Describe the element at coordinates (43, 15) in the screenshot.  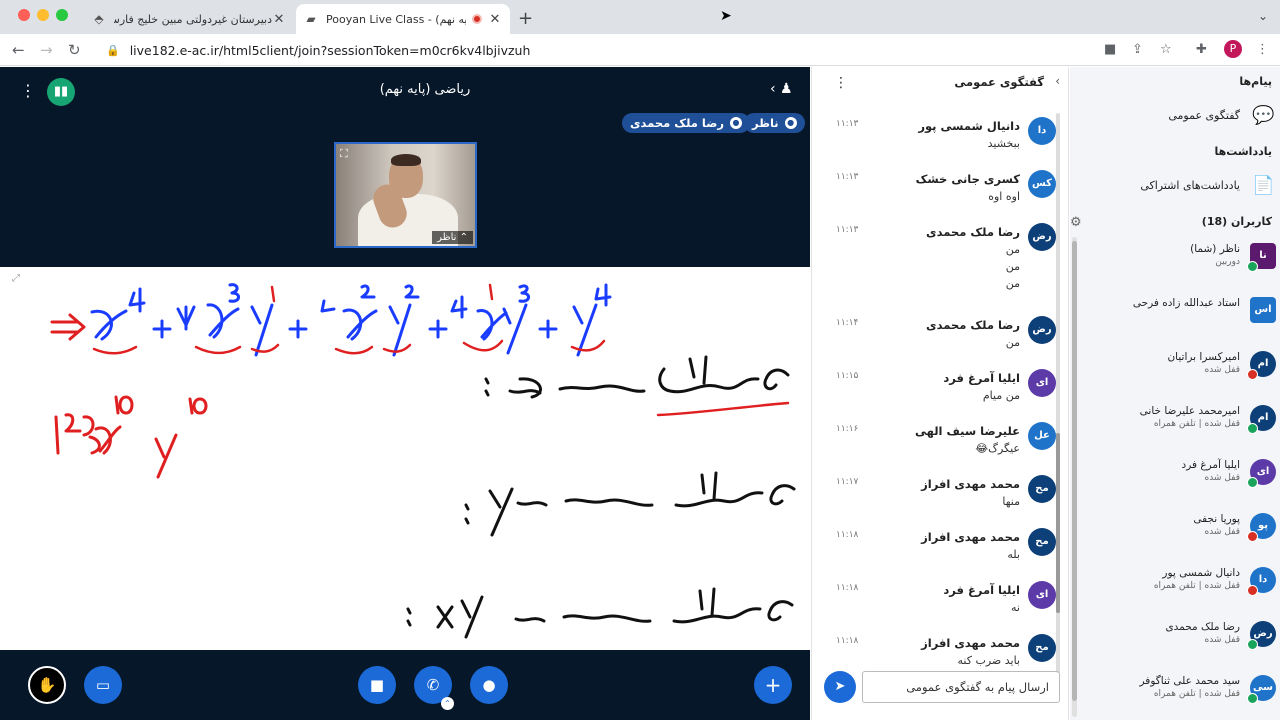
I see `minimize-window-button` at that location.